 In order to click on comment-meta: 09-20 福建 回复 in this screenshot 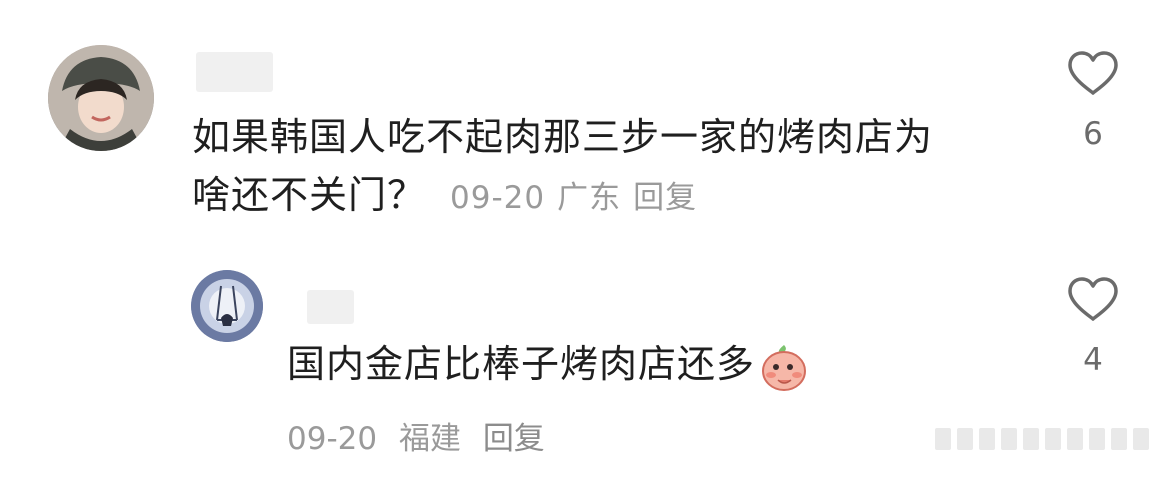, I will do `click(422, 435)`.